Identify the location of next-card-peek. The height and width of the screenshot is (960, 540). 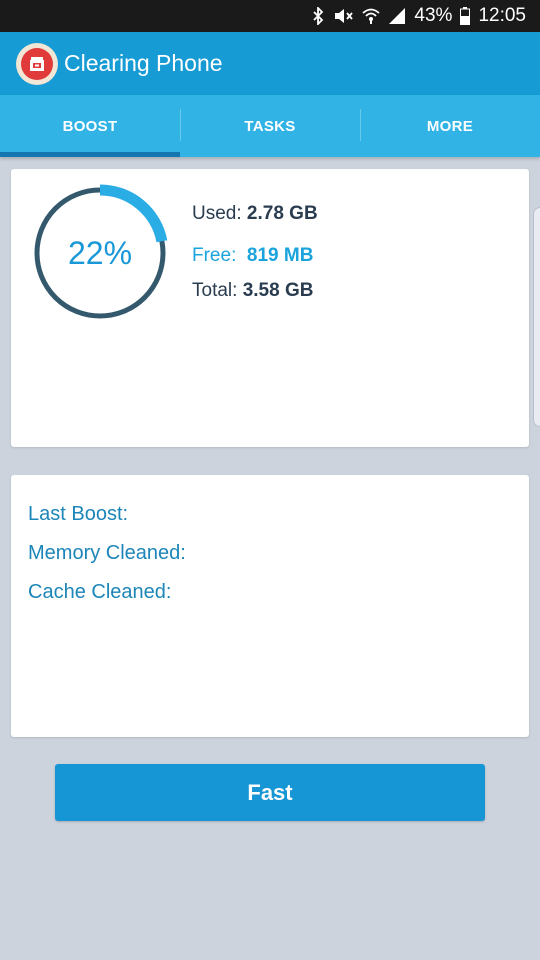
(536, 317).